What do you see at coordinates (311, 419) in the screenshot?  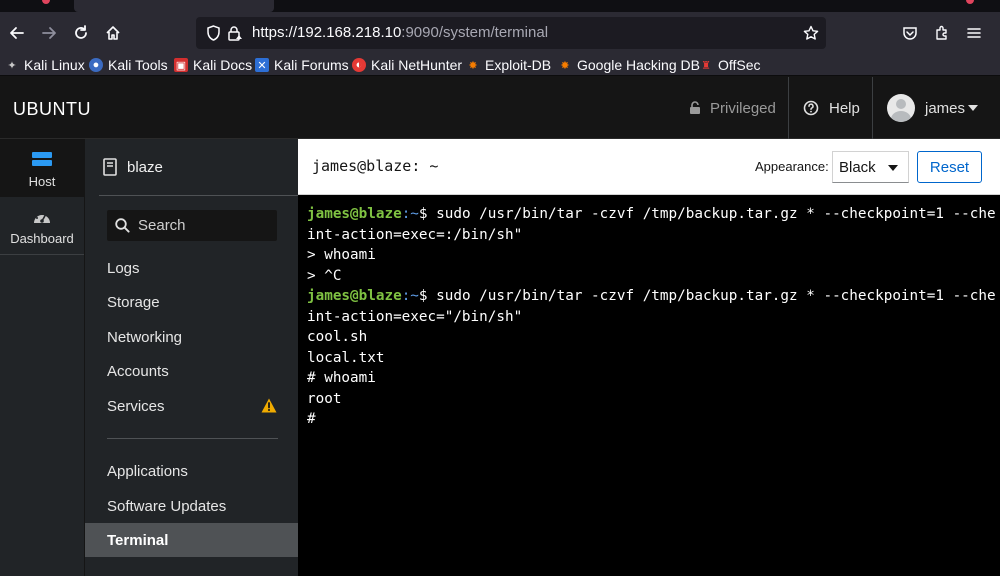 I see `line-text: #` at bounding box center [311, 419].